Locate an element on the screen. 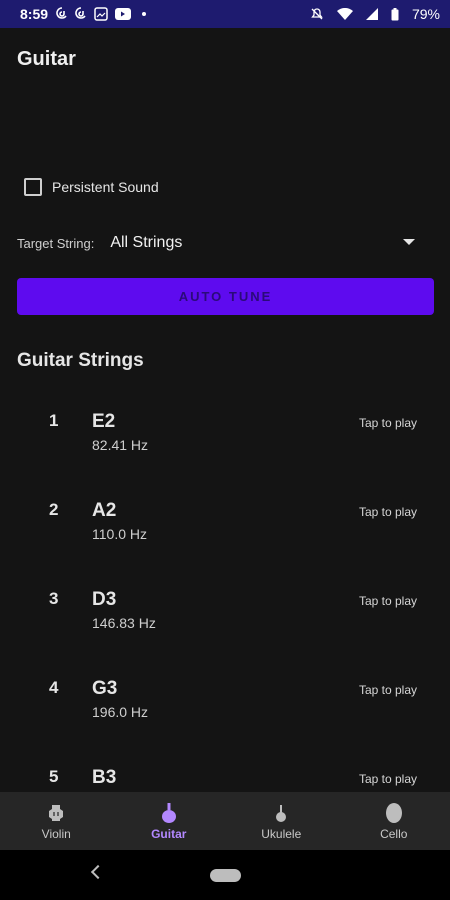 This screenshot has width=450, height=900. page-title: Guitar is located at coordinates (46, 59).